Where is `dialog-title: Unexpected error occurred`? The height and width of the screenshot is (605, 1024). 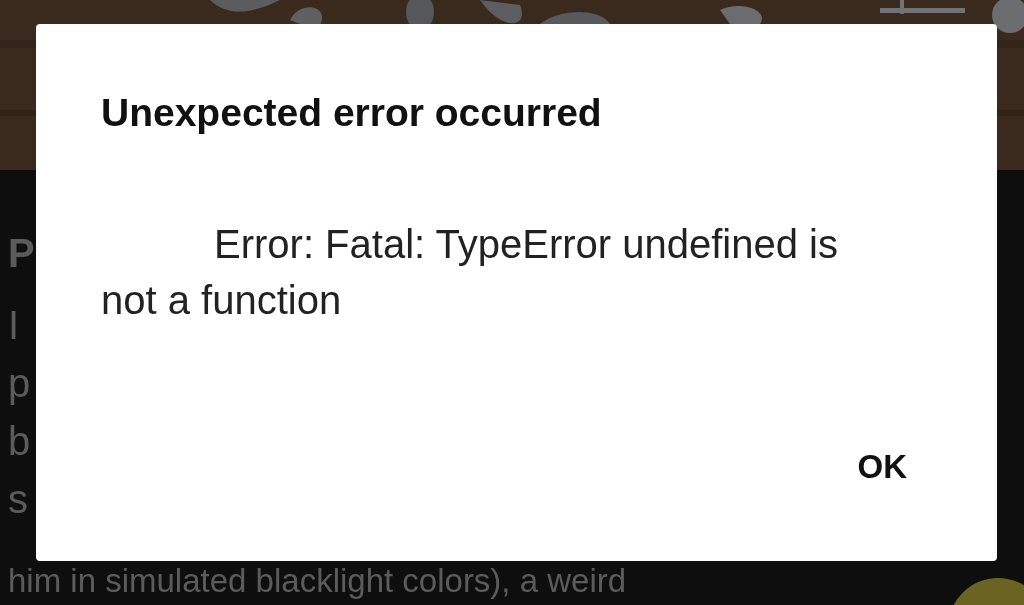
dialog-title: Unexpected error occurred is located at coordinates (351, 113).